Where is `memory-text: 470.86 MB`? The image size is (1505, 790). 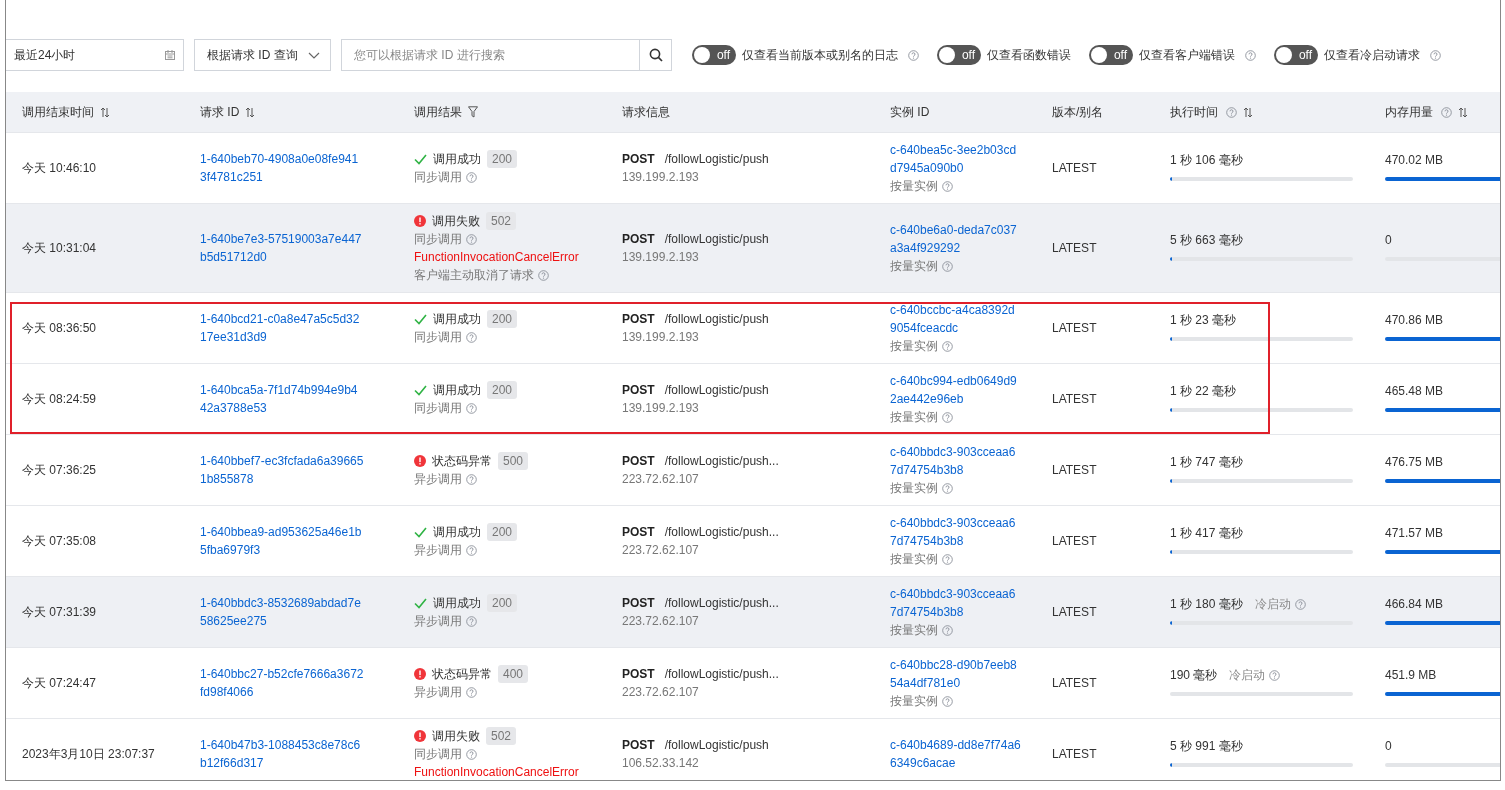
memory-text: 470.86 MB is located at coordinates (1415, 320).